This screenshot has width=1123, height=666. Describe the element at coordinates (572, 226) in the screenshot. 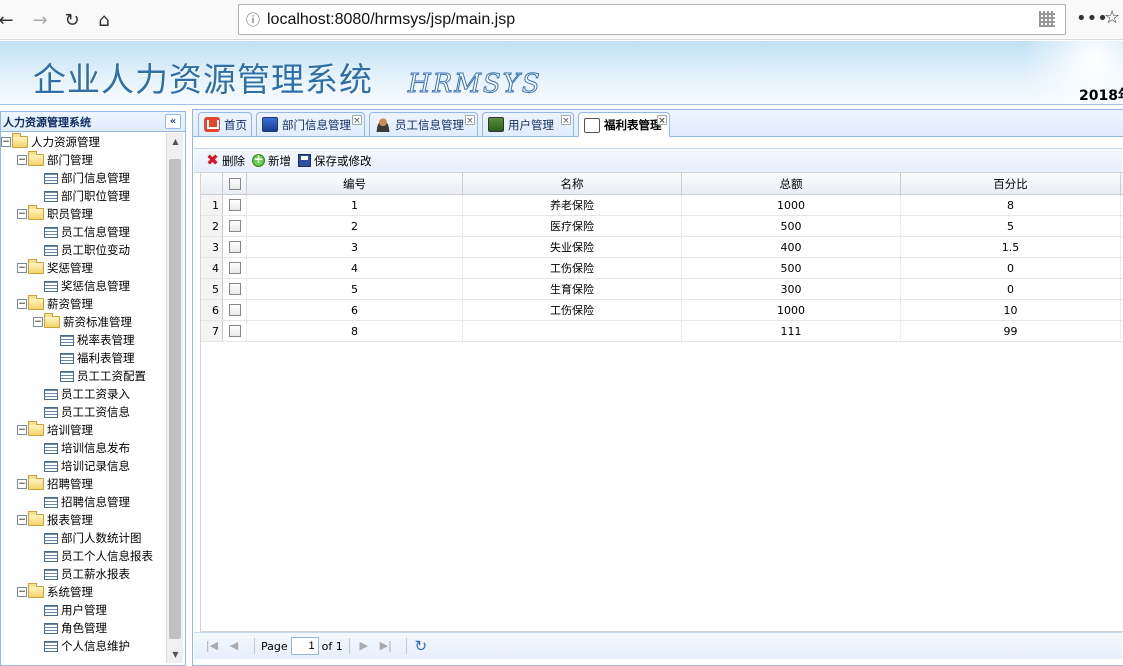

I see `cell-name: 医疗保险` at that location.